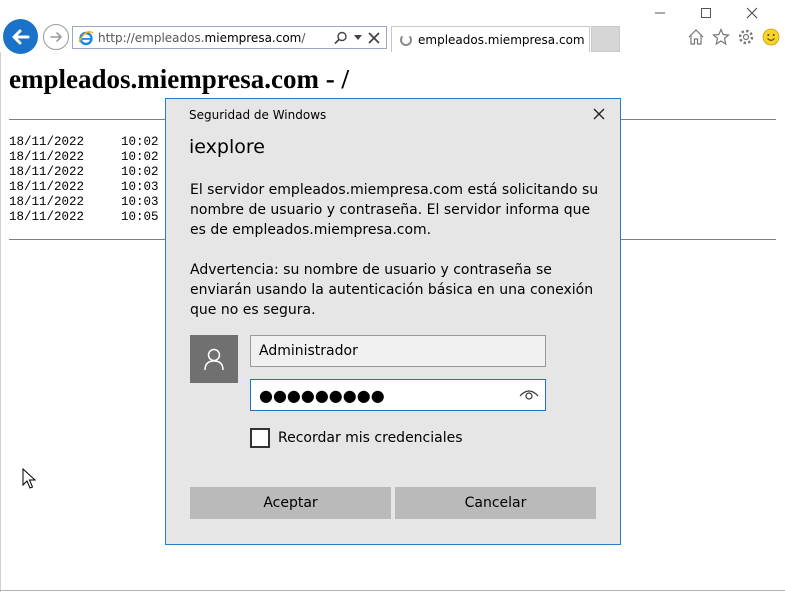 This screenshot has height=592, width=785. What do you see at coordinates (29, 478) in the screenshot?
I see `mouse-cursor-icon` at bounding box center [29, 478].